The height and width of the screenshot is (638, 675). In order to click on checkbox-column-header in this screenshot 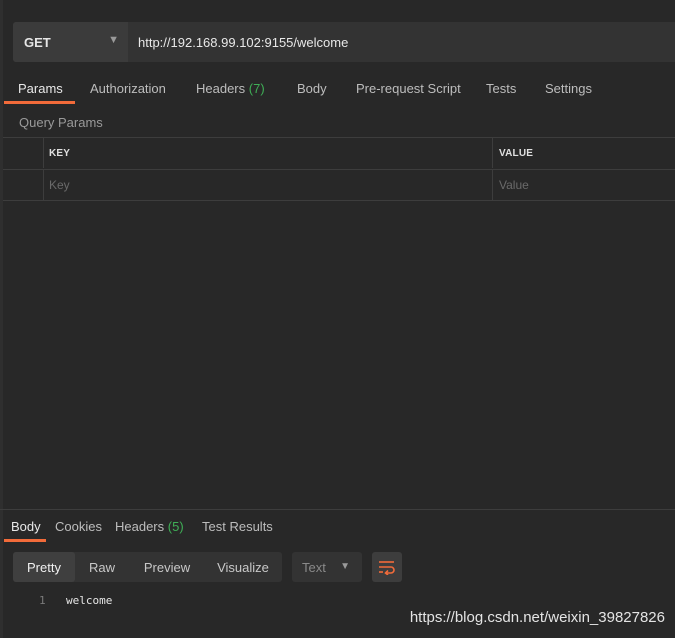, I will do `click(23, 153)`.